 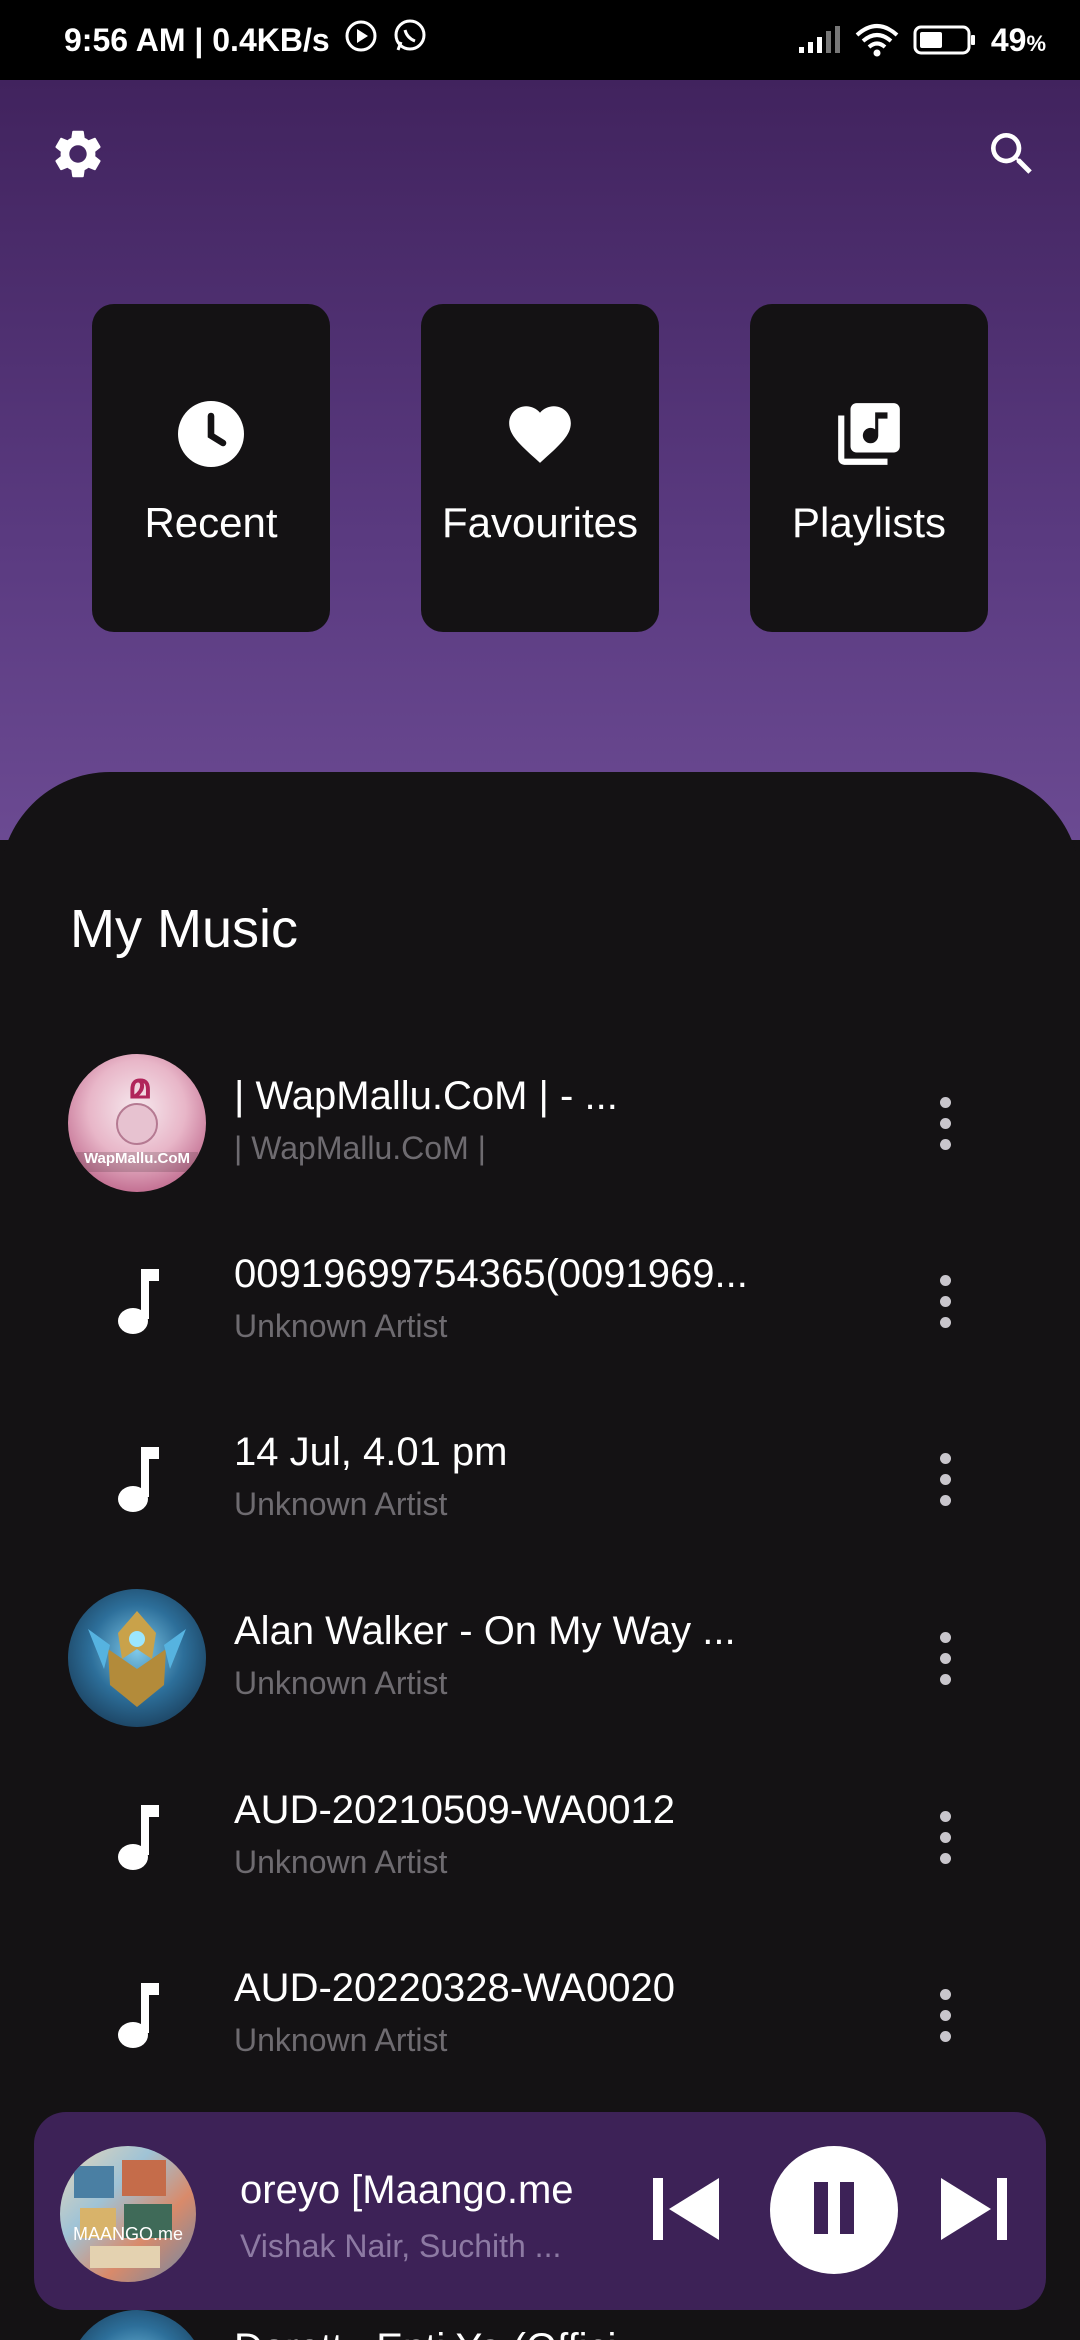 I want to click on song-title: 14 Jul, 4.01 pm, so click(x=371, y=1452).